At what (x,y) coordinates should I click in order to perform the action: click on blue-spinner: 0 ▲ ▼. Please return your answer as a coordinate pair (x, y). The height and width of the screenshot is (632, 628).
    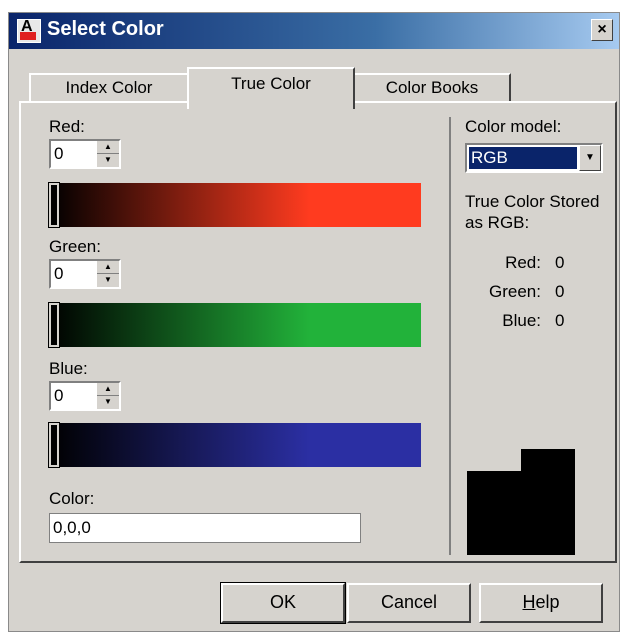
    Looking at the image, I should click on (85, 396).